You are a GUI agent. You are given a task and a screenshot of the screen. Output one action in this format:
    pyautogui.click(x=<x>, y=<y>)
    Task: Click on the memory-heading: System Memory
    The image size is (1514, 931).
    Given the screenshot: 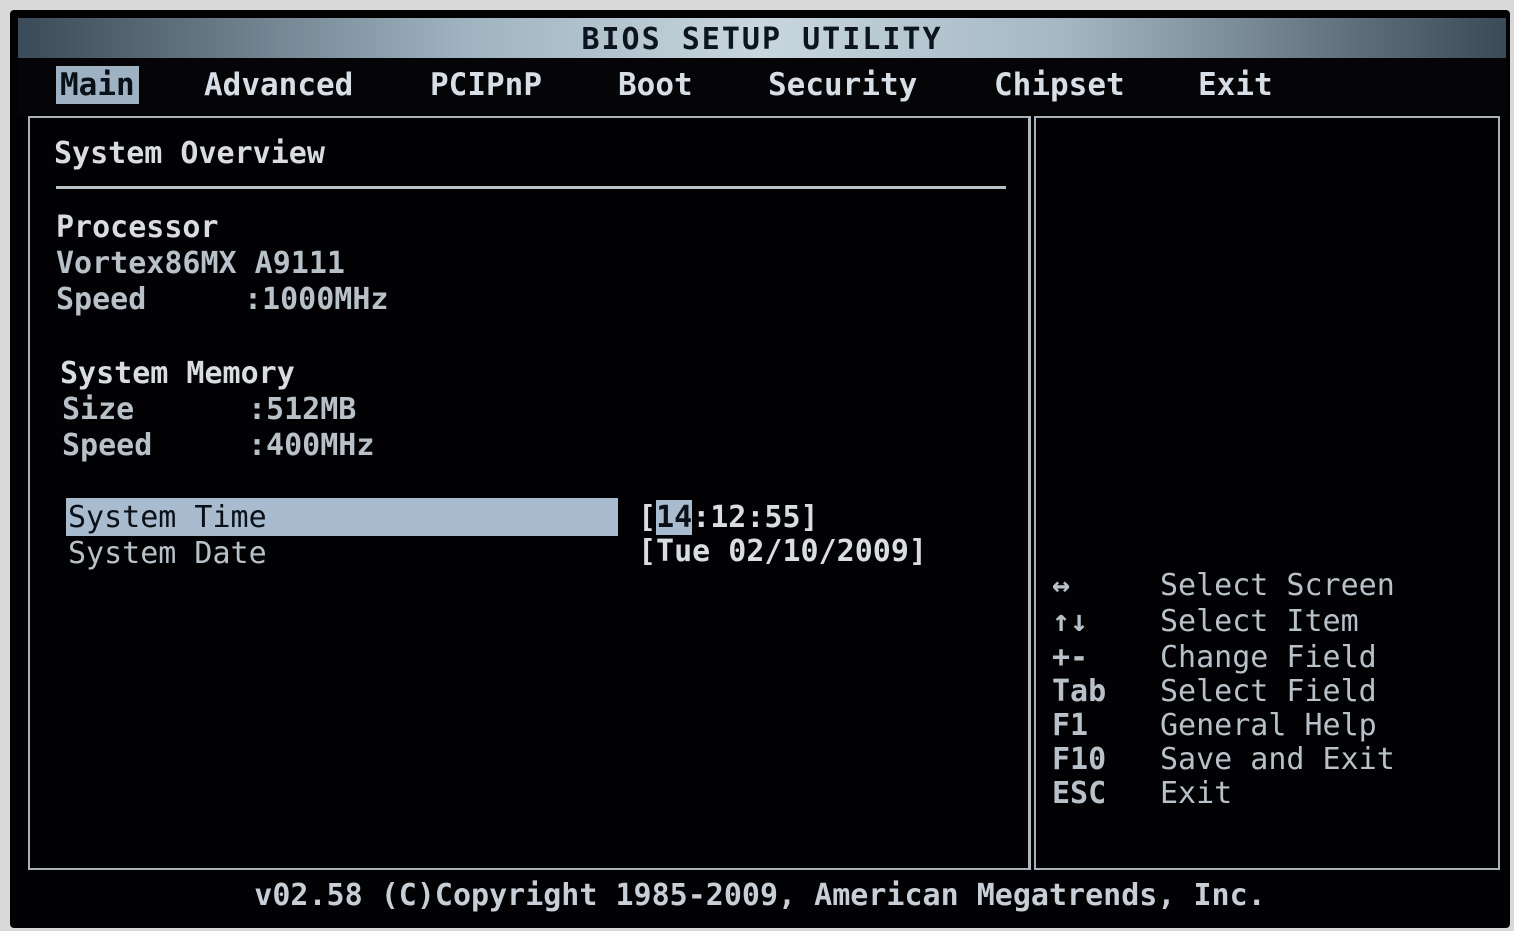 What is the action you would take?
    pyautogui.click(x=177, y=373)
    